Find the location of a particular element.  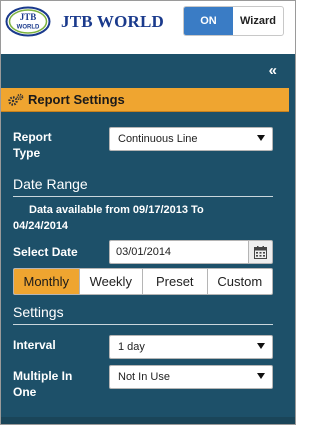

multiple-label-line2: One is located at coordinates (25, 392).